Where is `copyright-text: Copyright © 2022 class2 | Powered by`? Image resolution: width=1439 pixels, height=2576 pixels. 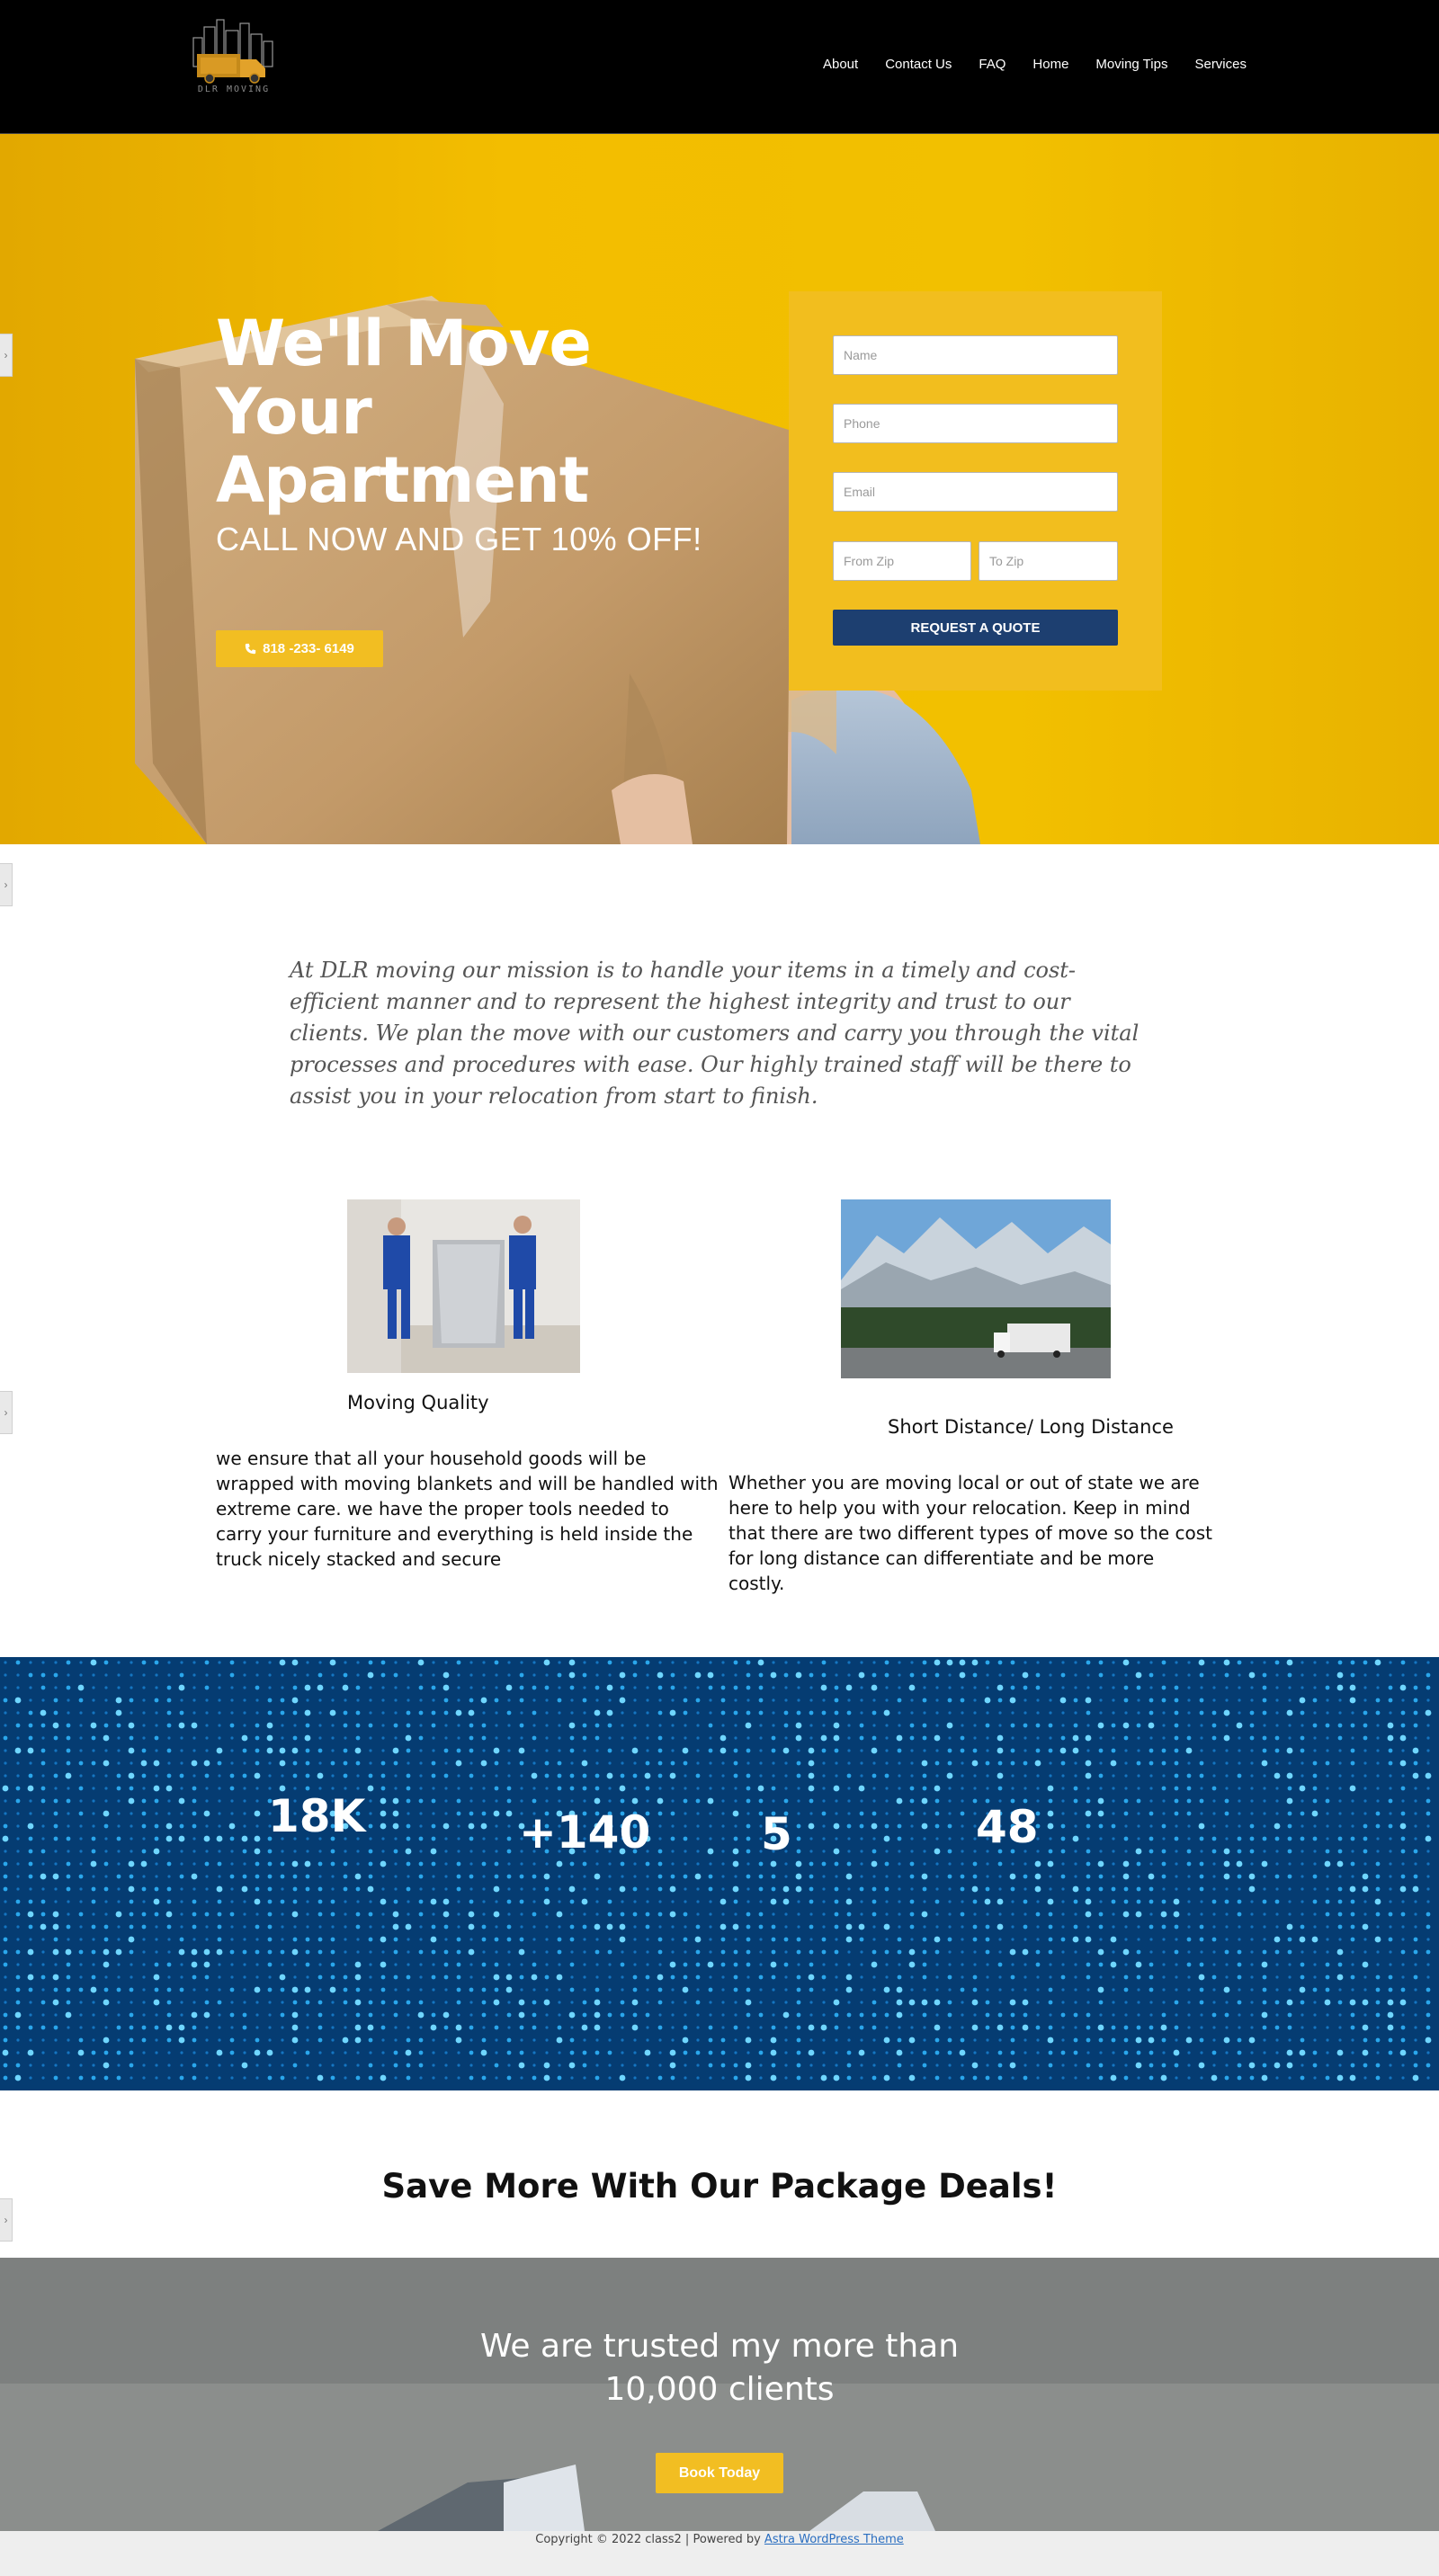 copyright-text: Copyright © 2022 class2 | Powered by is located at coordinates (649, 2539).